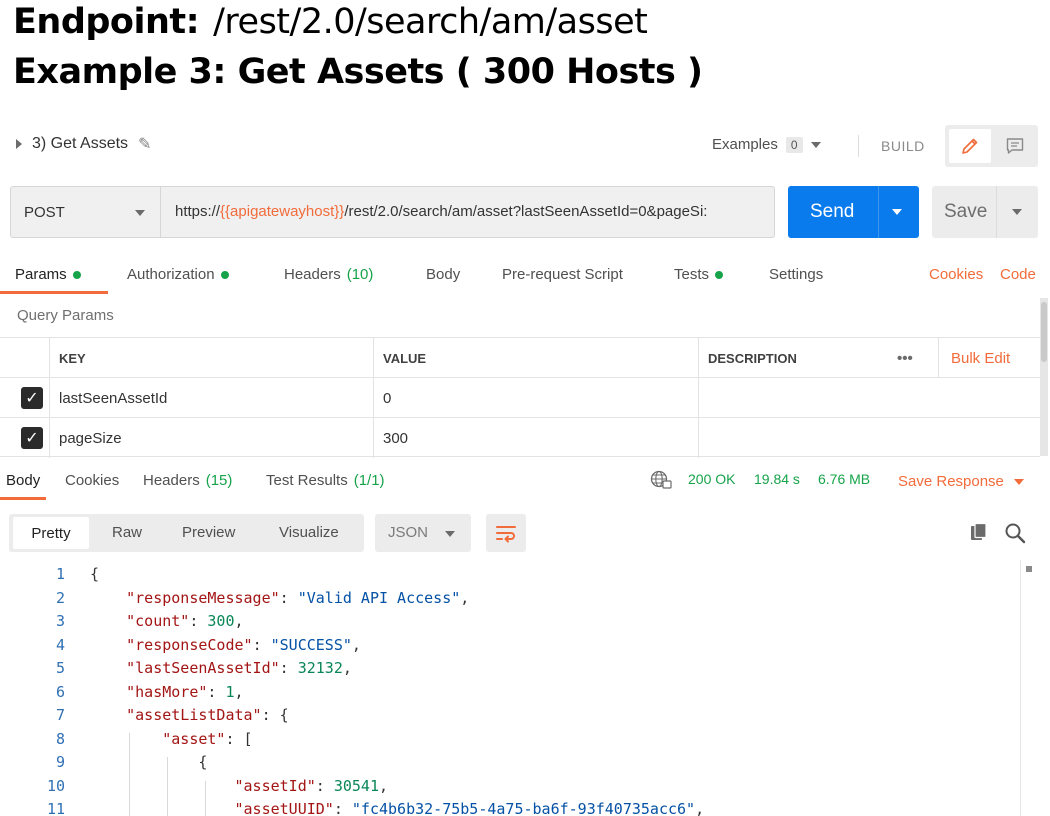 This screenshot has width=1050, height=816. What do you see at coordinates (60, 691) in the screenshot?
I see `line-number: 6` at bounding box center [60, 691].